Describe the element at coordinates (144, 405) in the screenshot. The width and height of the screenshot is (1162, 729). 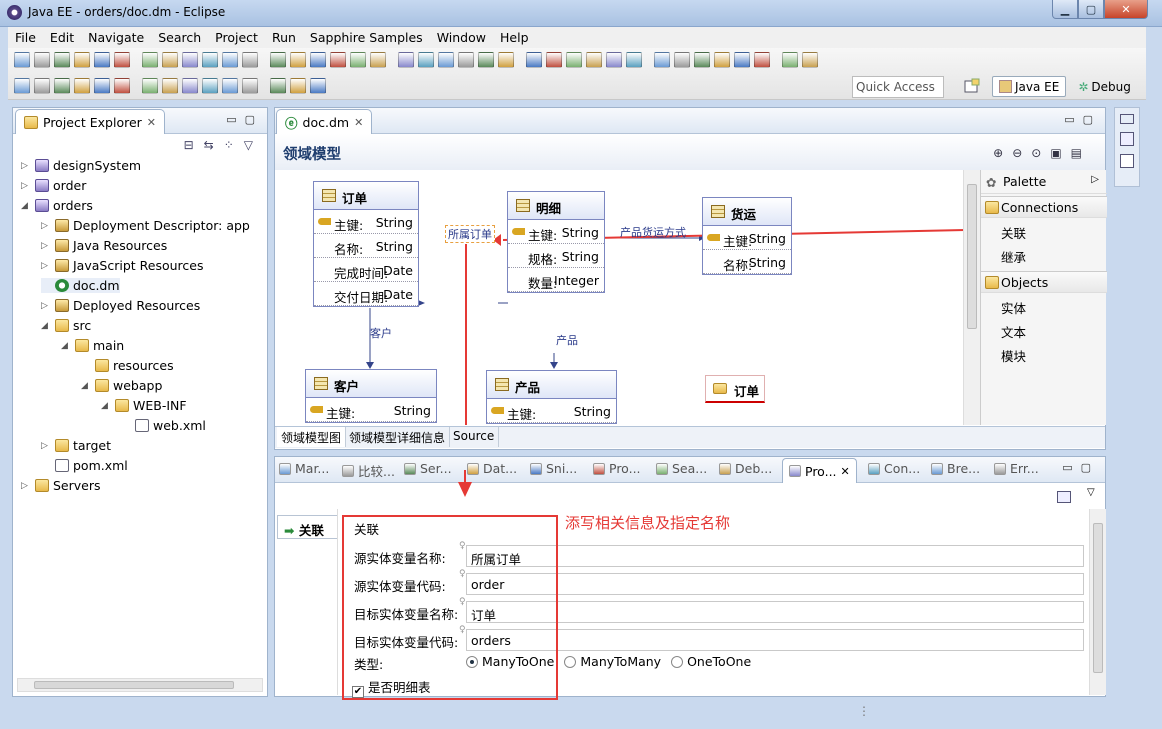
I see `tree-item: ◢ WEB-INF` at that location.